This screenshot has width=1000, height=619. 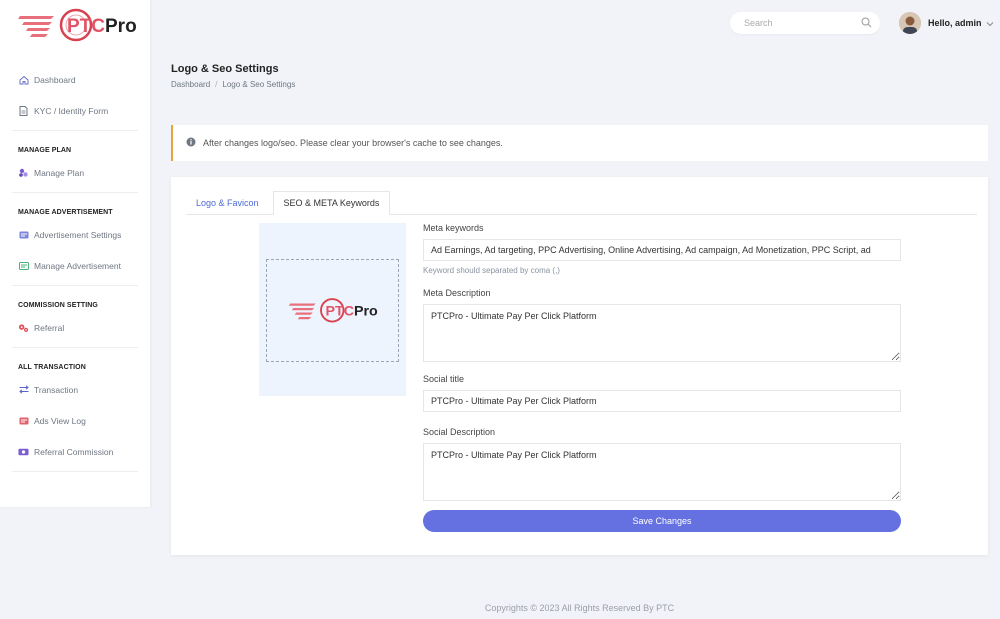 I want to click on user-menu: Hello, admin, so click(x=946, y=23).